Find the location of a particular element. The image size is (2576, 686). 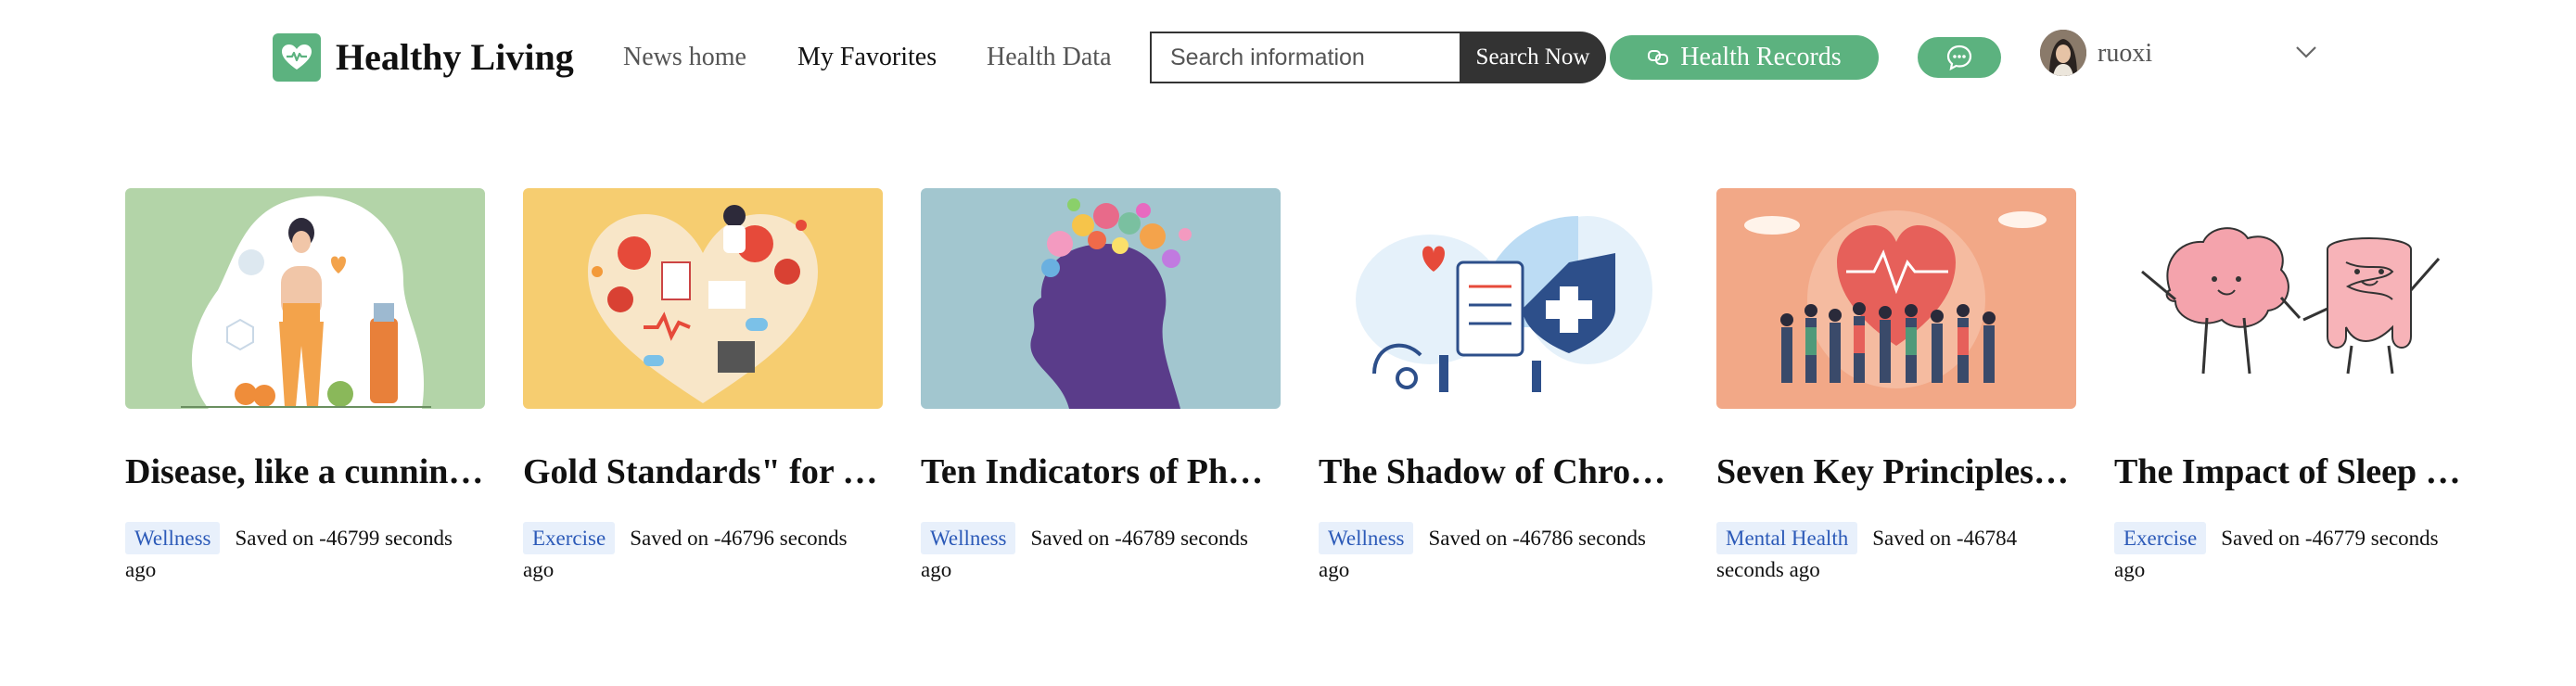

search-bar: Search Now is located at coordinates (1378, 57).